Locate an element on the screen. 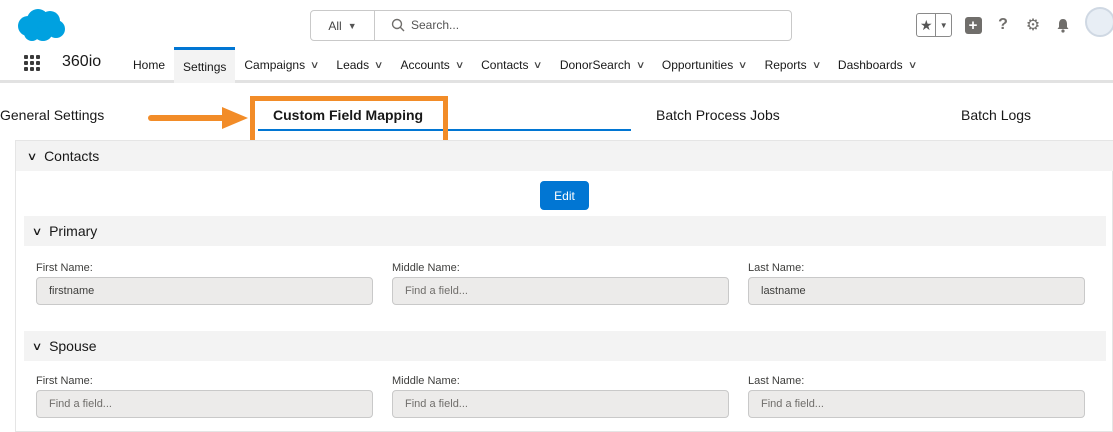 This screenshot has height=432, width=1113. nav-item-label: Home is located at coordinates (149, 65).